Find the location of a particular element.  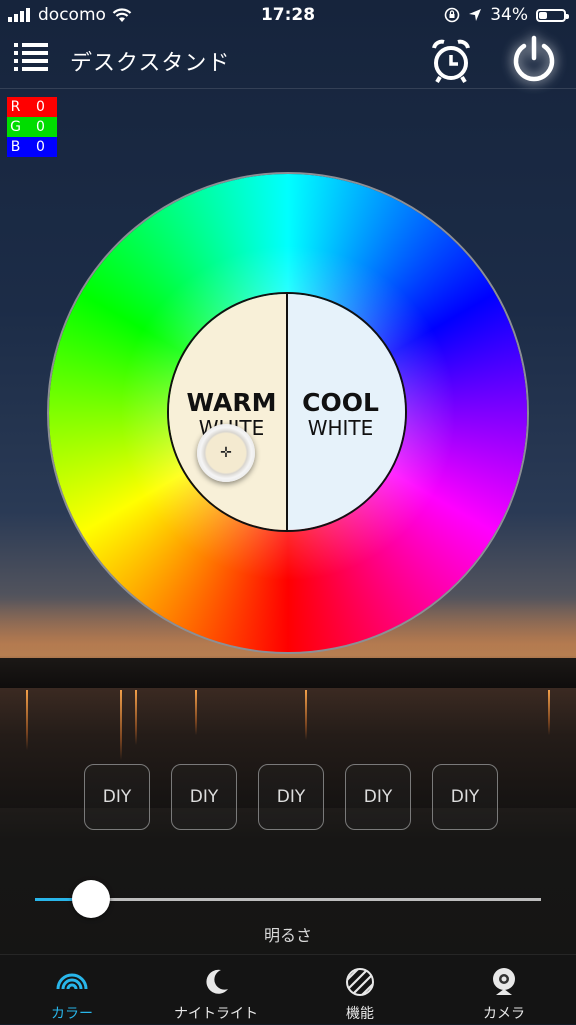

power-icon is located at coordinates (534, 58).